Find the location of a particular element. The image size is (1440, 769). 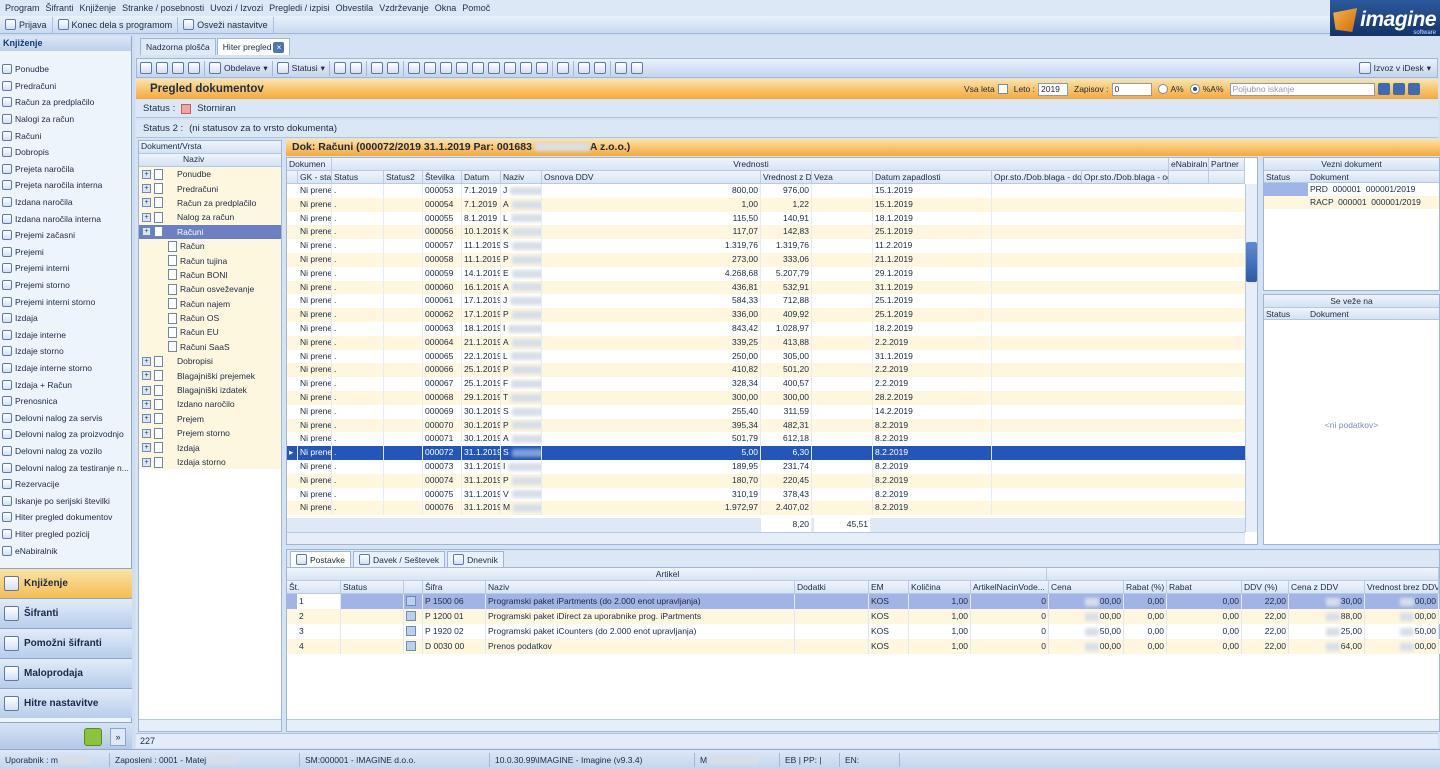

all-years-checkbox is located at coordinates (1002, 89).